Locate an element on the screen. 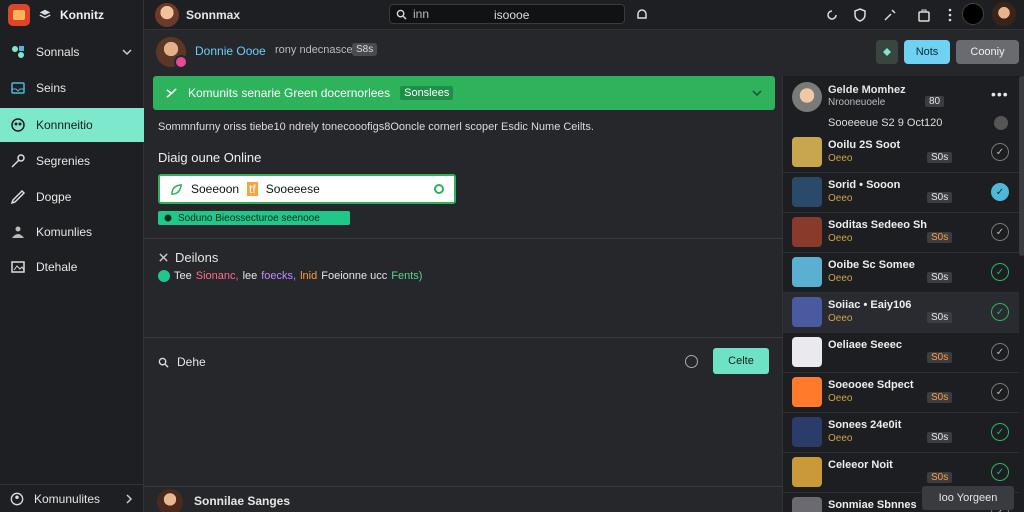  sidebar-item-3: Konnneitio is located at coordinates (72, 125).